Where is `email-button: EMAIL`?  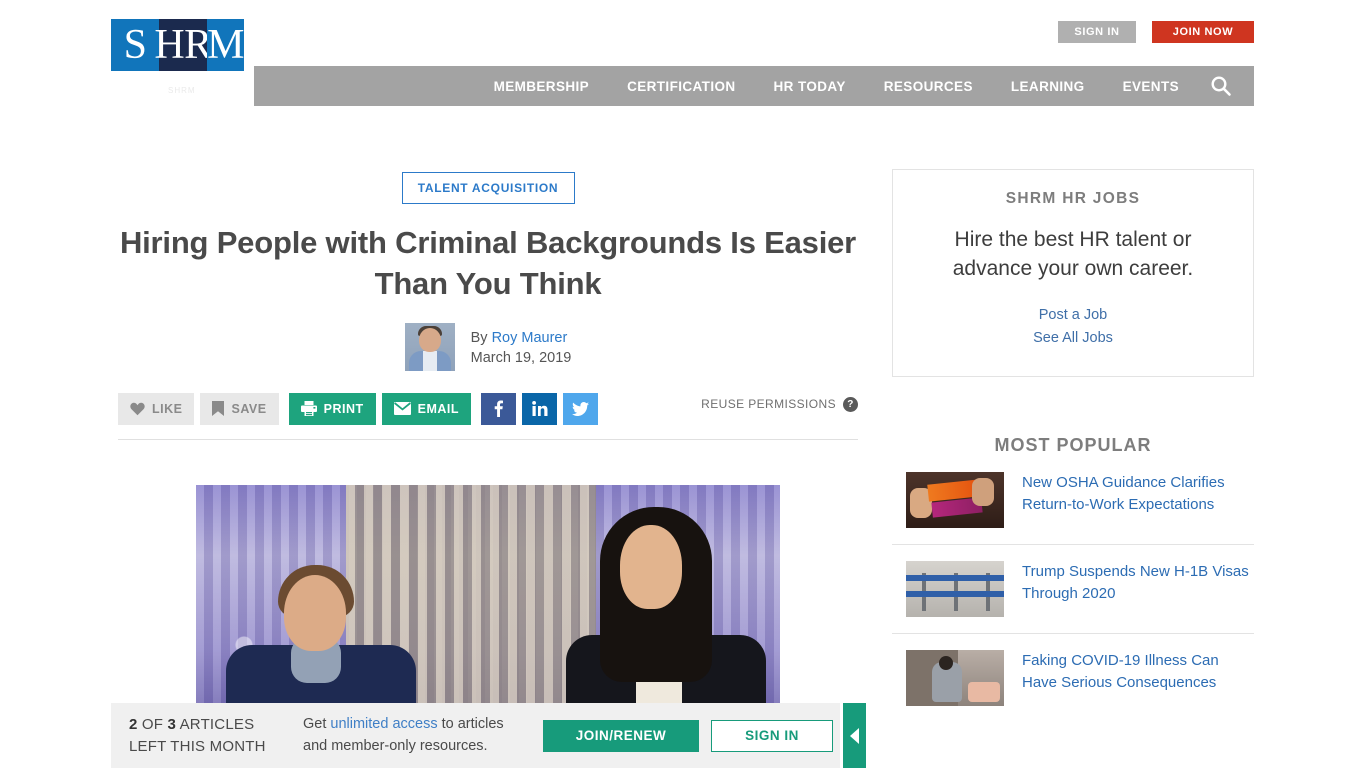
email-button: EMAIL is located at coordinates (426, 408).